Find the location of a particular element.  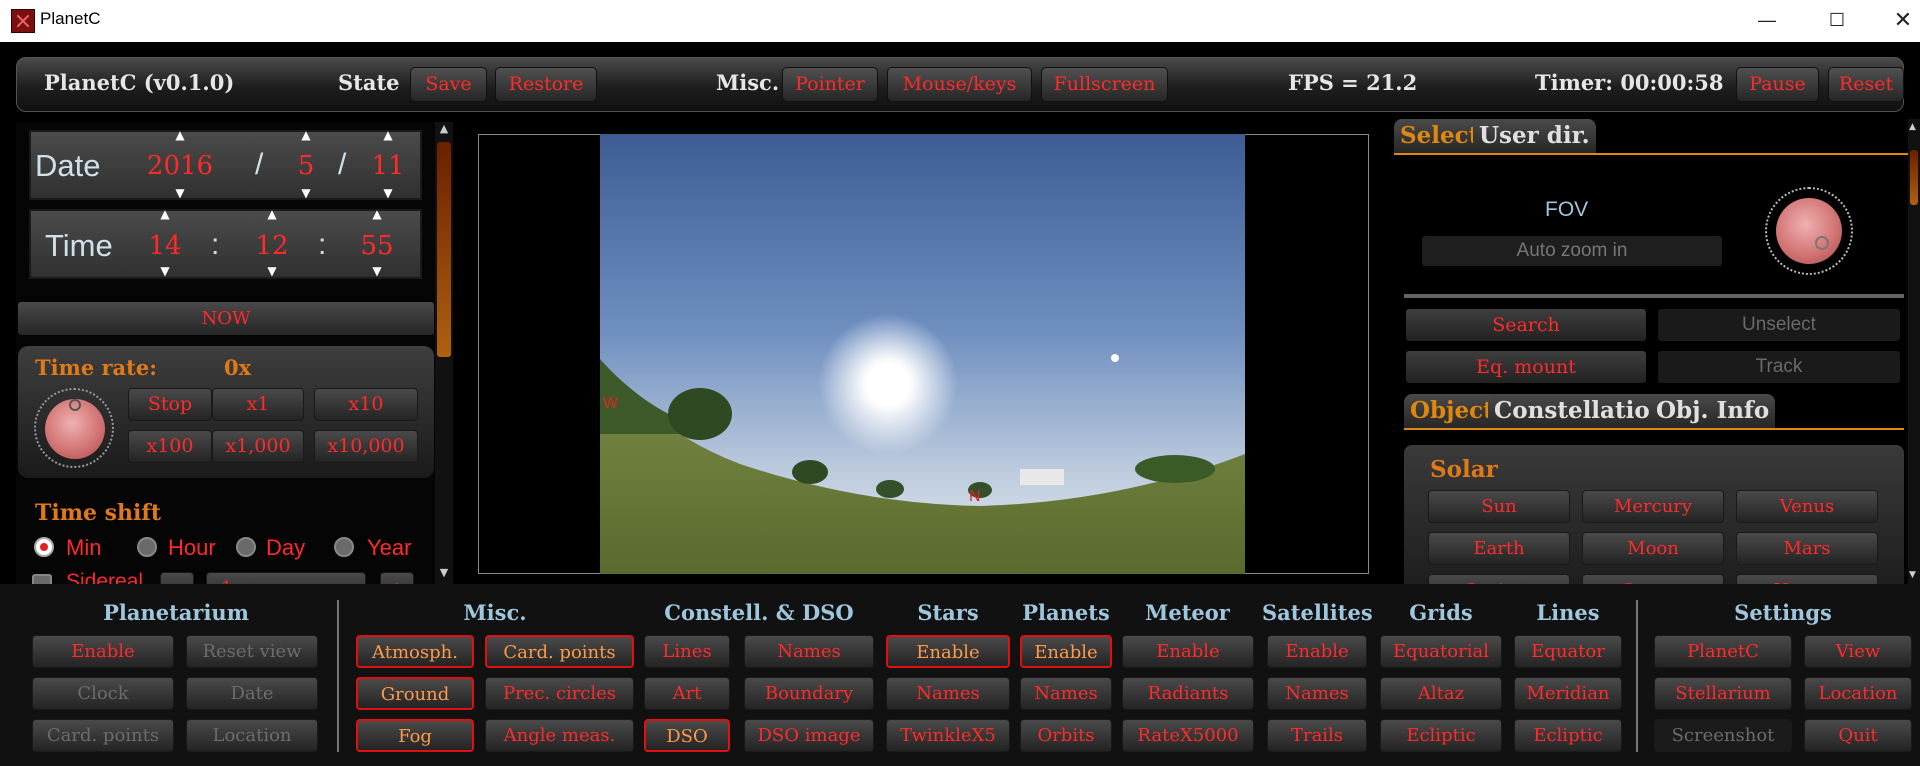

shift-amount-field: 1 is located at coordinates (286, 578).